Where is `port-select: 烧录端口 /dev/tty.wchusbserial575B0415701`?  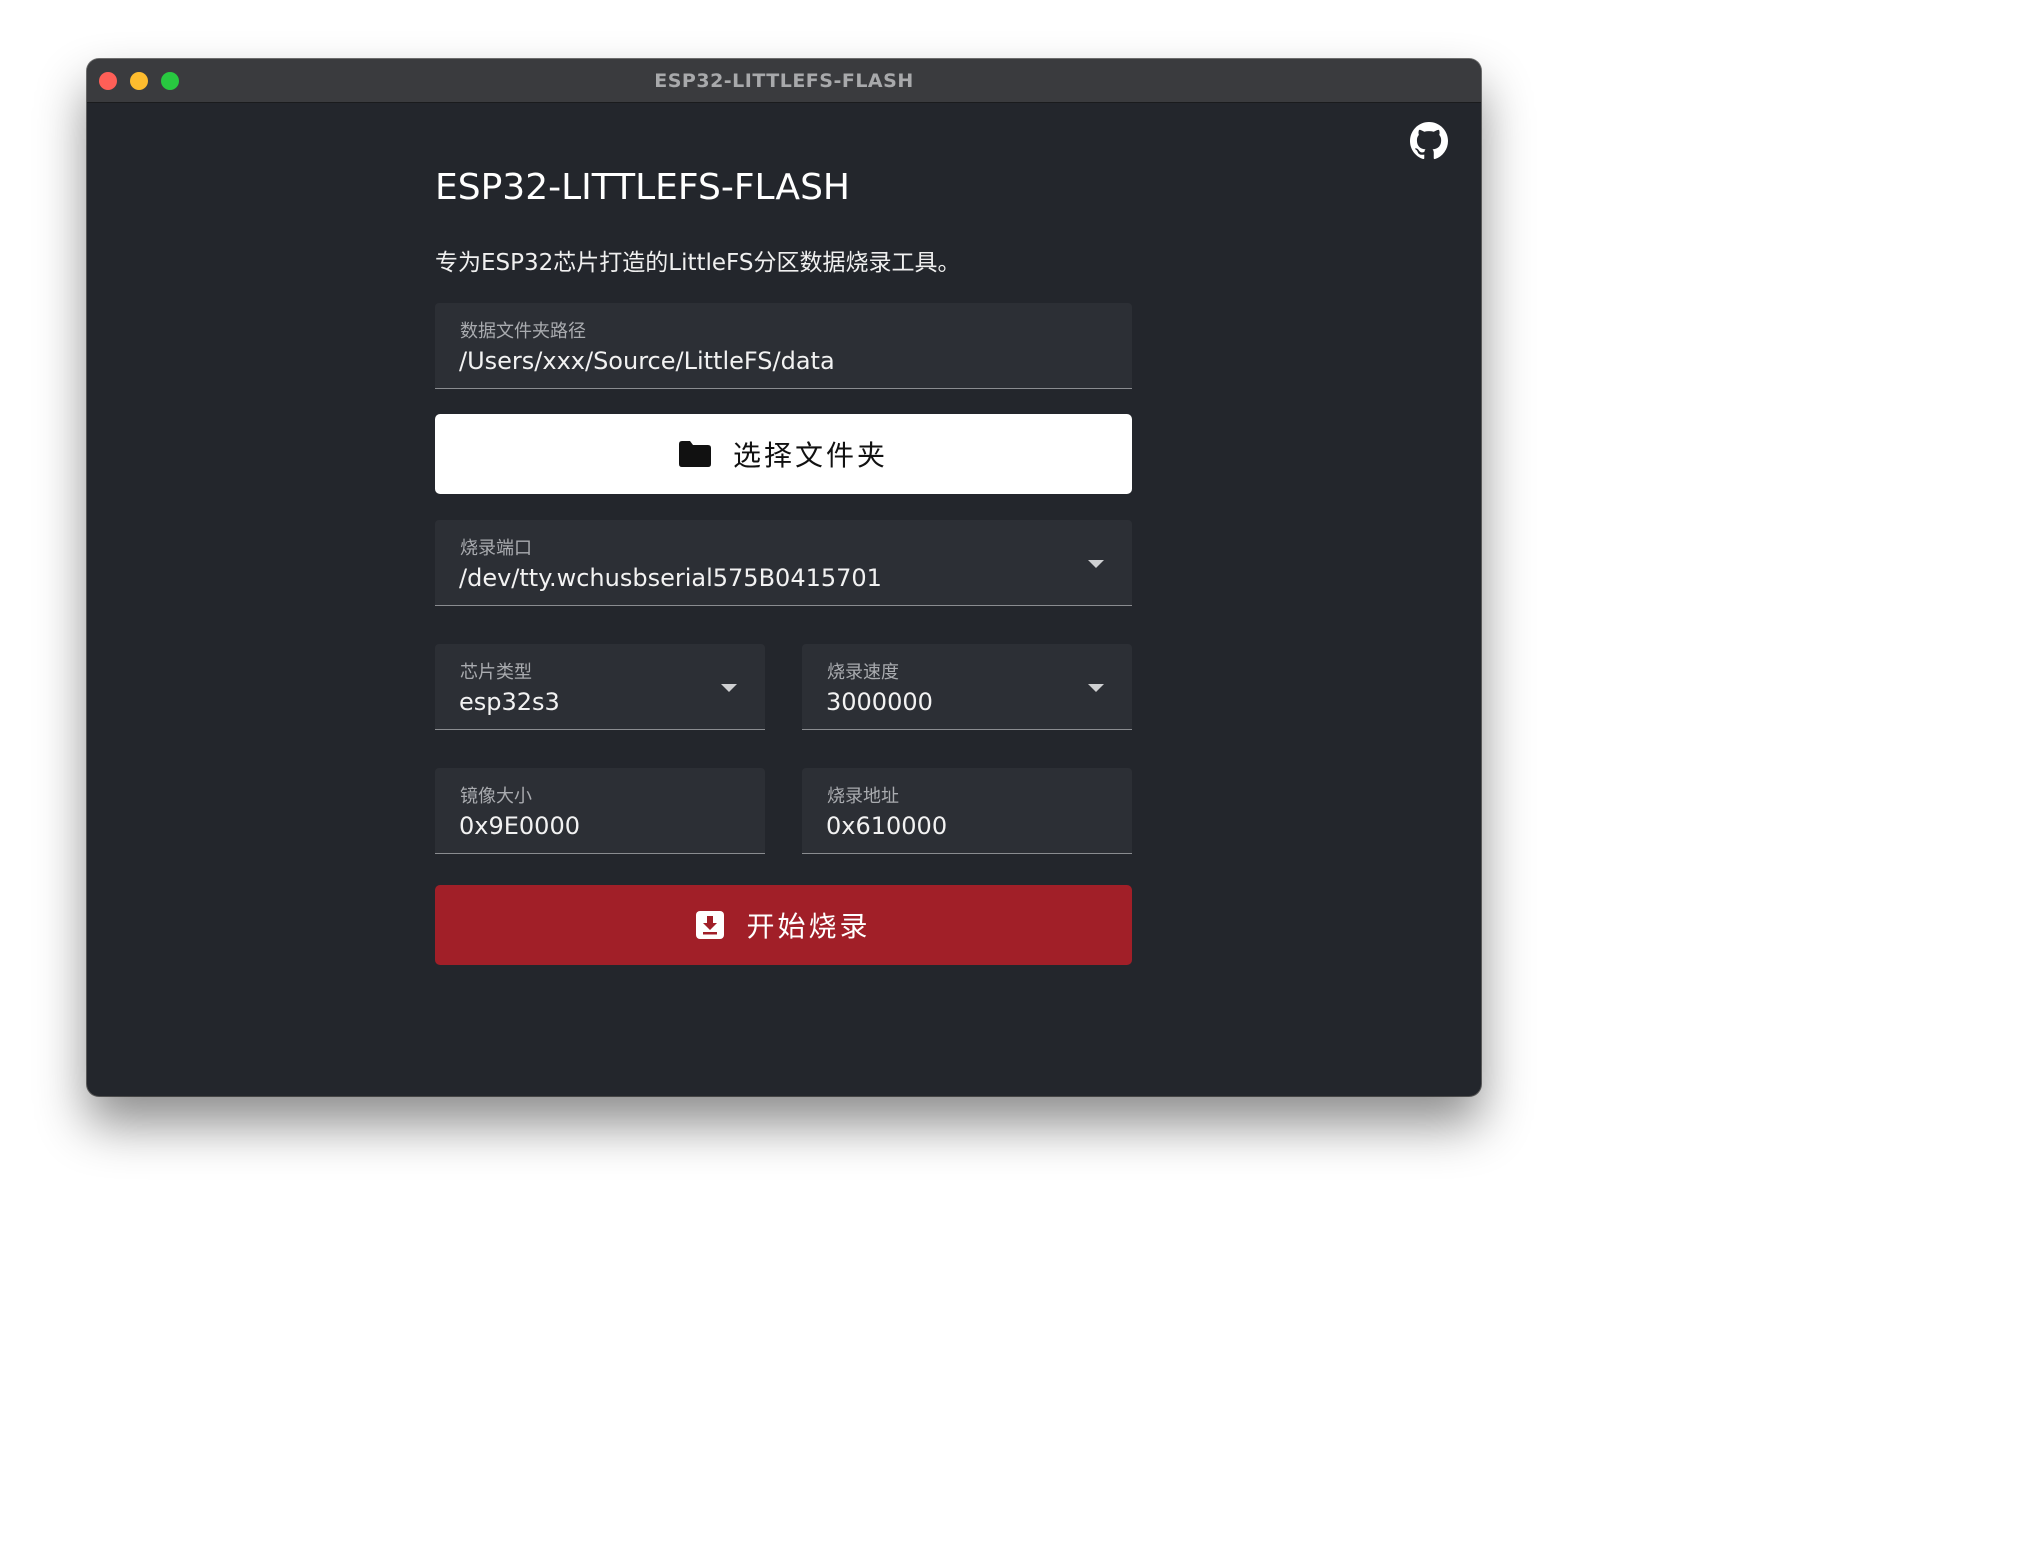 port-select: 烧录端口 /dev/tty.wchusbserial575B0415701 is located at coordinates (783, 563).